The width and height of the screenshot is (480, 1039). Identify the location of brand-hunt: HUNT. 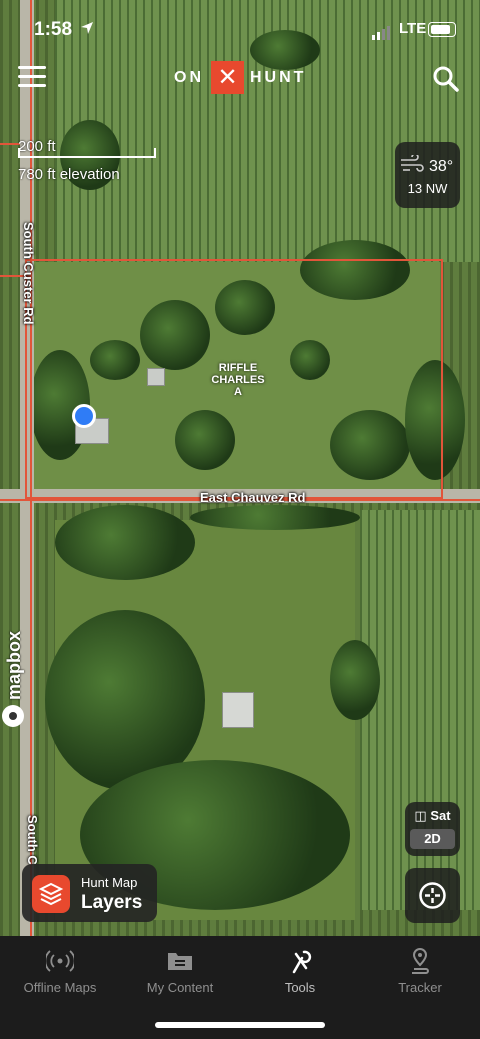
(278, 77).